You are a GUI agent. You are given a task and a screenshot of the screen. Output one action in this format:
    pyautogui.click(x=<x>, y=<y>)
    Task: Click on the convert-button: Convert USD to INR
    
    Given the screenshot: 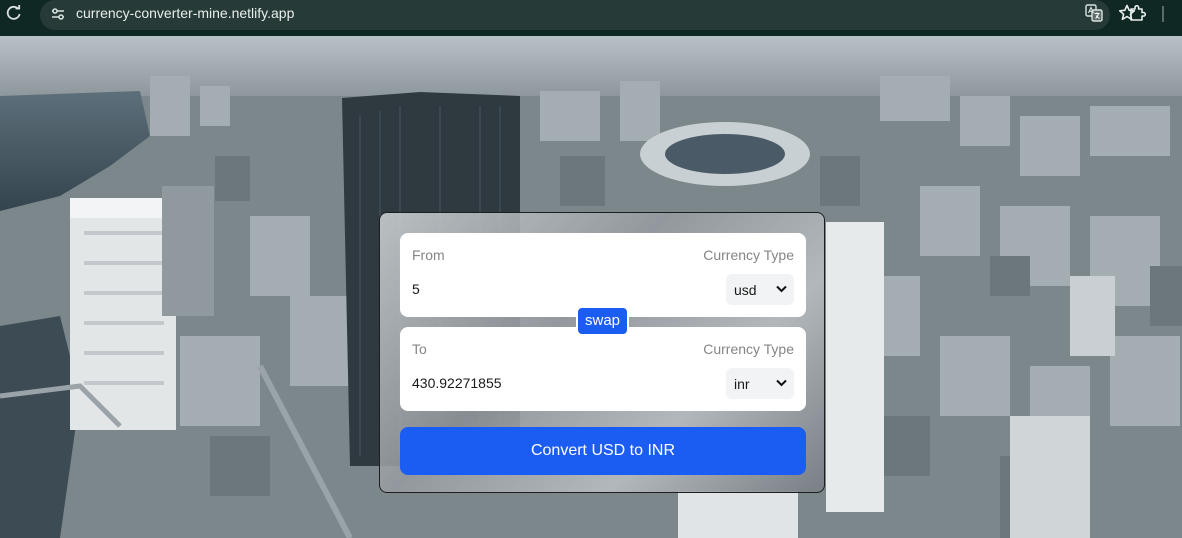 What is the action you would take?
    pyautogui.click(x=603, y=451)
    